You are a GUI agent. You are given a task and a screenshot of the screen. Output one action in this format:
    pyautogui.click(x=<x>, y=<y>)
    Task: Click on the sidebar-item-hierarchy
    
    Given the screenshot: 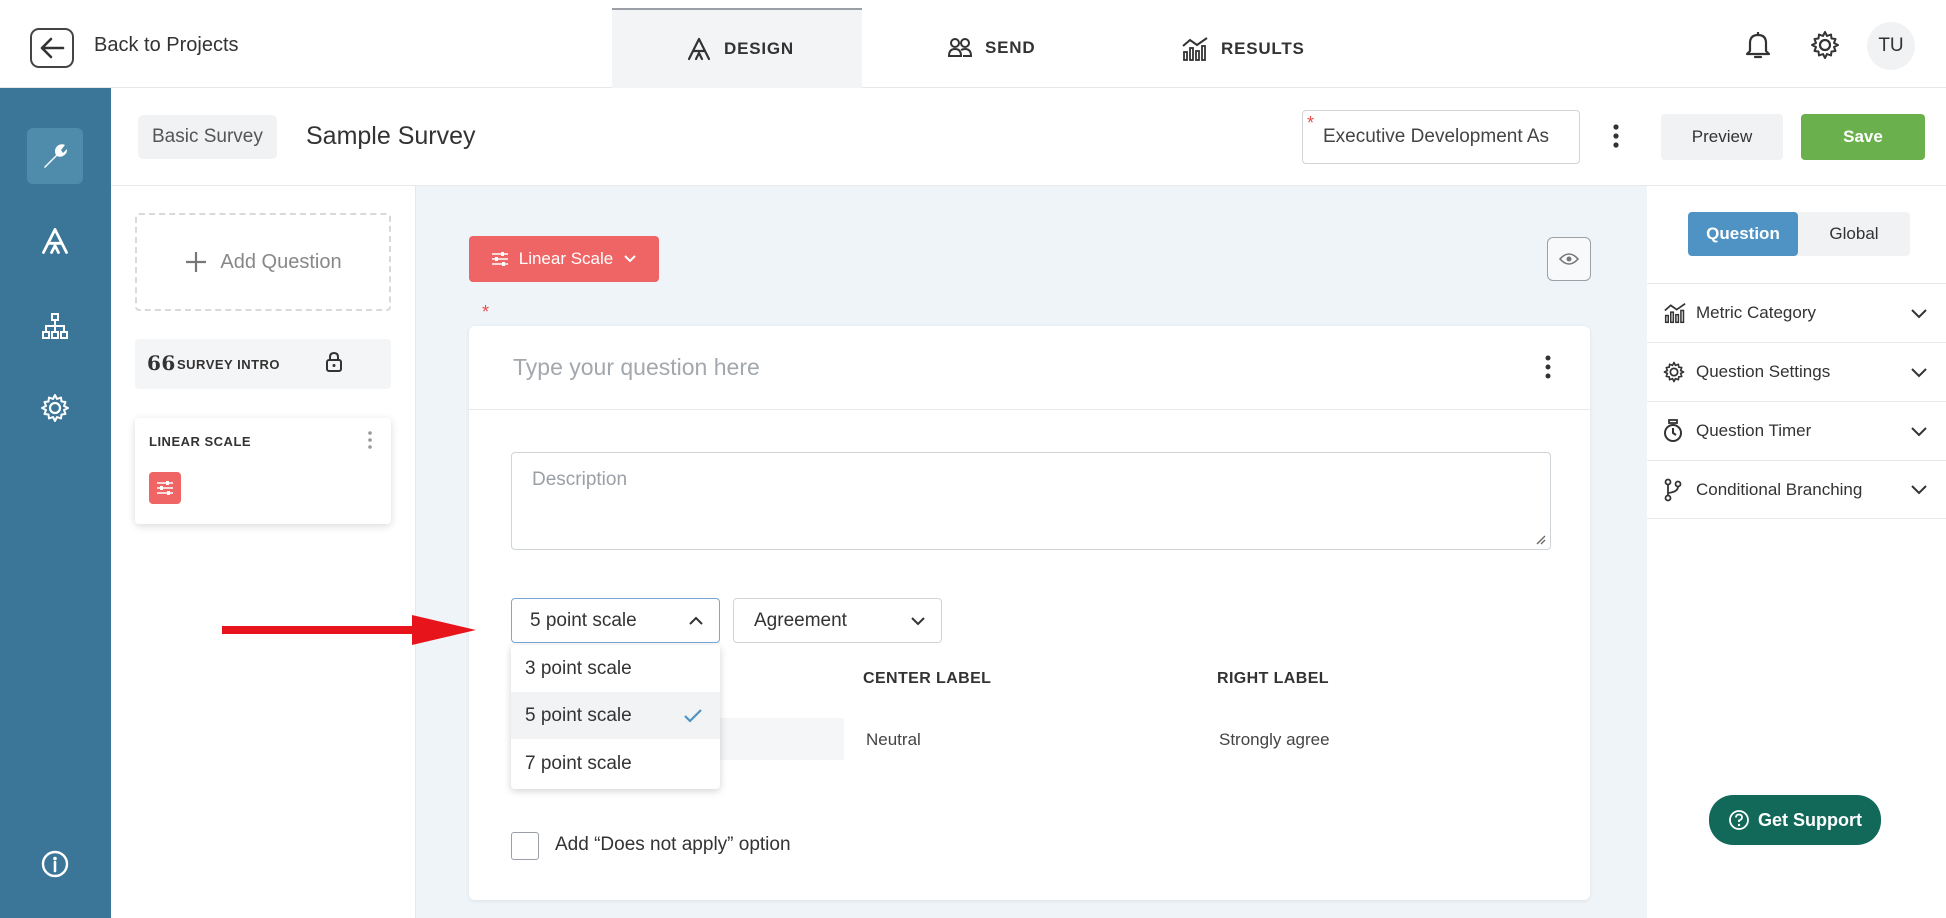 What is the action you would take?
    pyautogui.click(x=55, y=326)
    